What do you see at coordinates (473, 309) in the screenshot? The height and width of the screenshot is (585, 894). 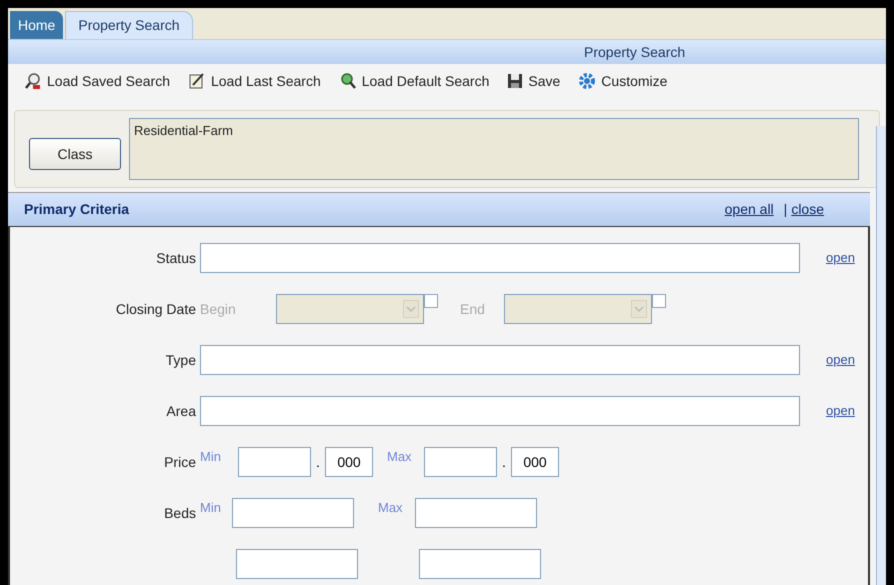 I see `end-label: End` at bounding box center [473, 309].